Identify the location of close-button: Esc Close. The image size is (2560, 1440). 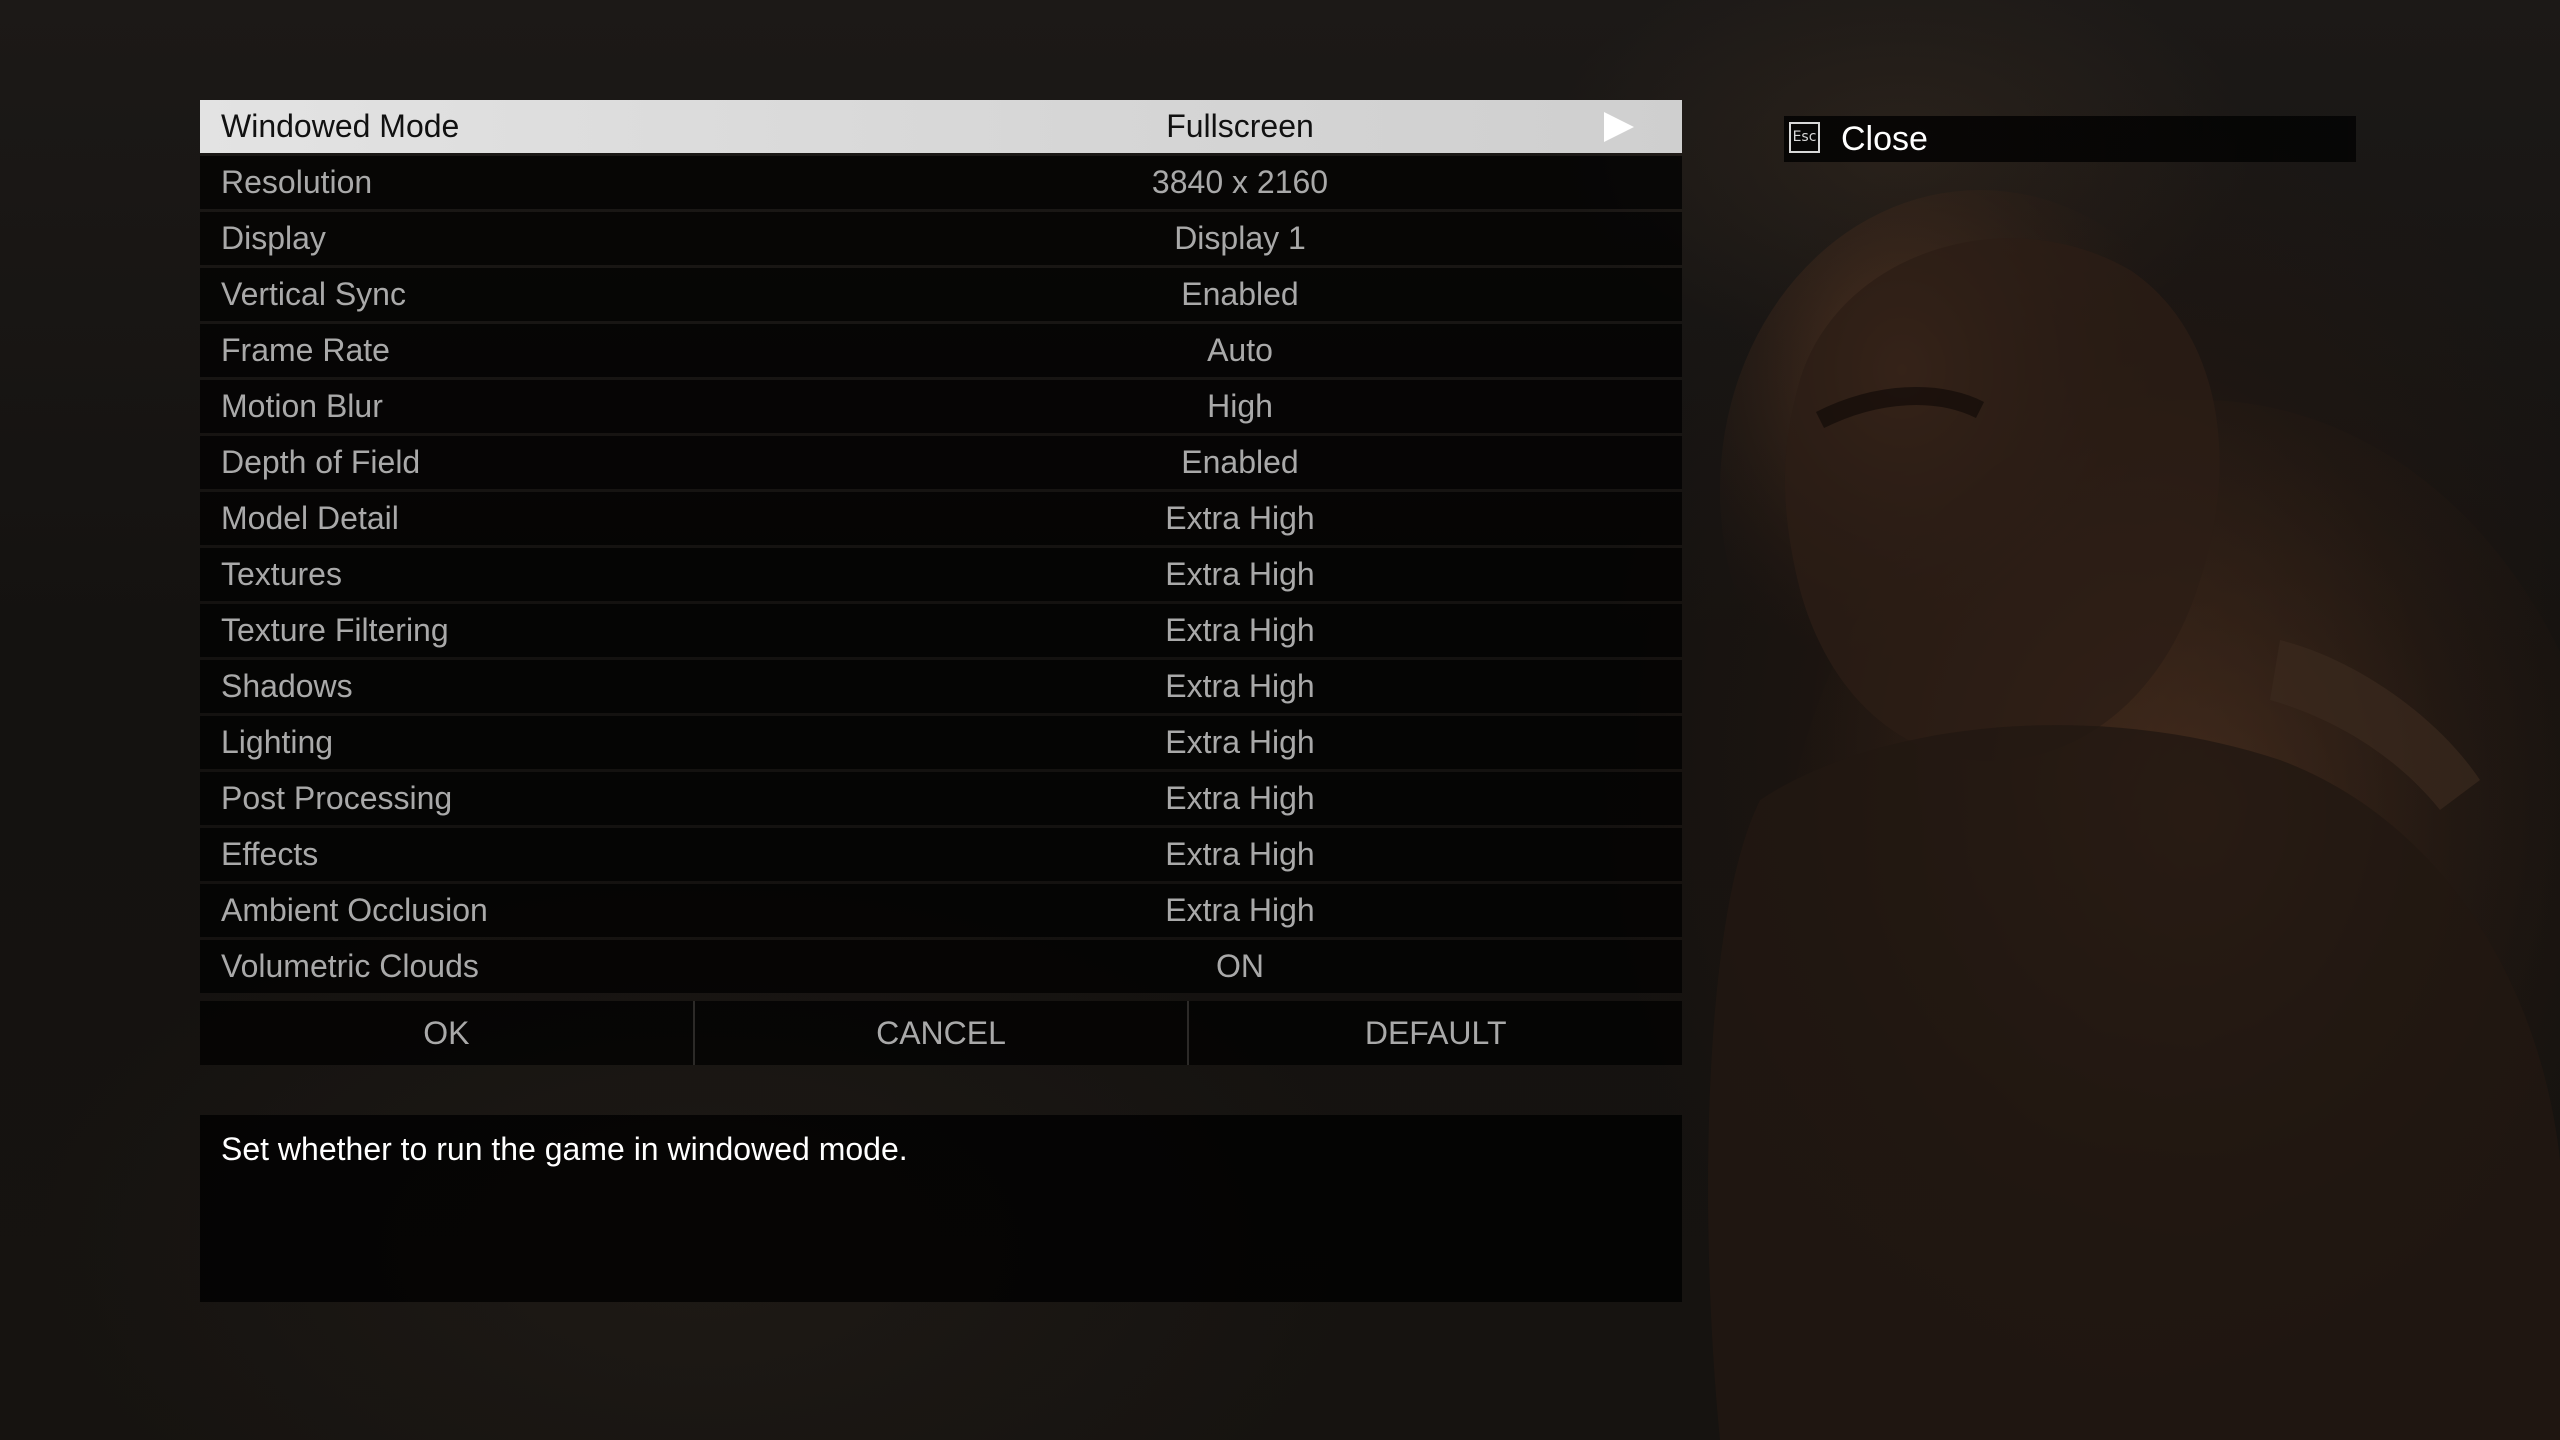
(2070, 139).